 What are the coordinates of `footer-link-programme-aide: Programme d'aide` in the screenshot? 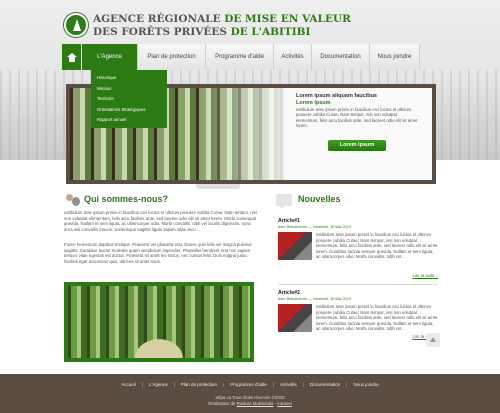 It's located at (248, 384).